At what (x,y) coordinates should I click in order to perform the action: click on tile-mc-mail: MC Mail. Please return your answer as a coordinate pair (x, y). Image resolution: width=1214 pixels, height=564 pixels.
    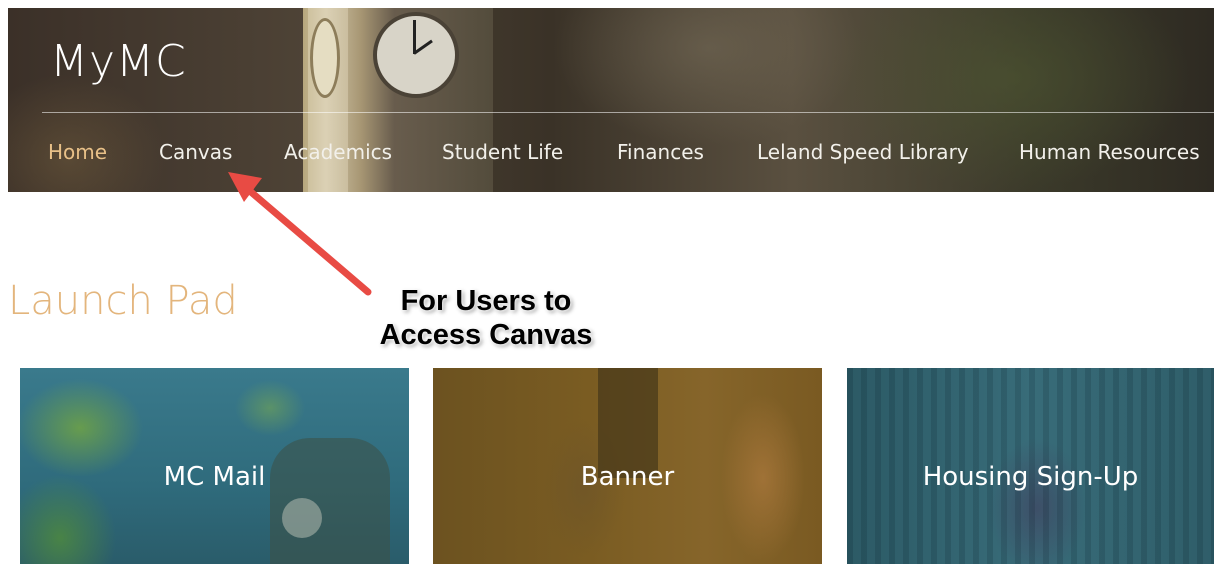
    Looking at the image, I should click on (214, 466).